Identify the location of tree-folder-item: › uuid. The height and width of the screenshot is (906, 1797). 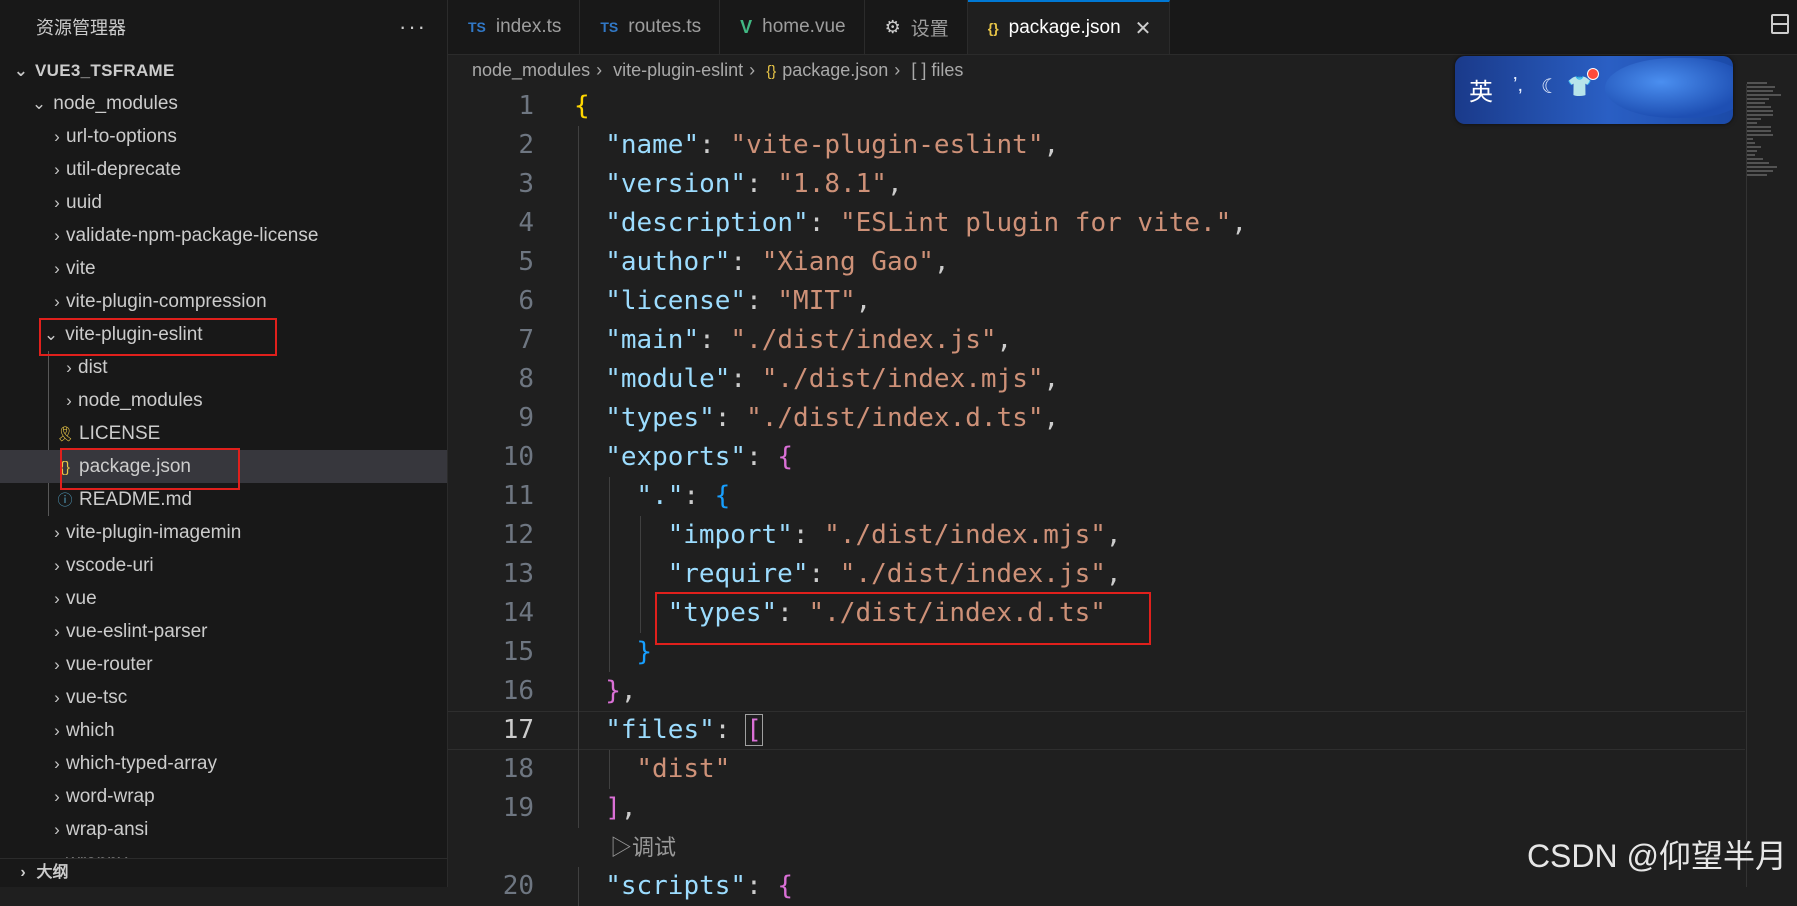
(223, 202).